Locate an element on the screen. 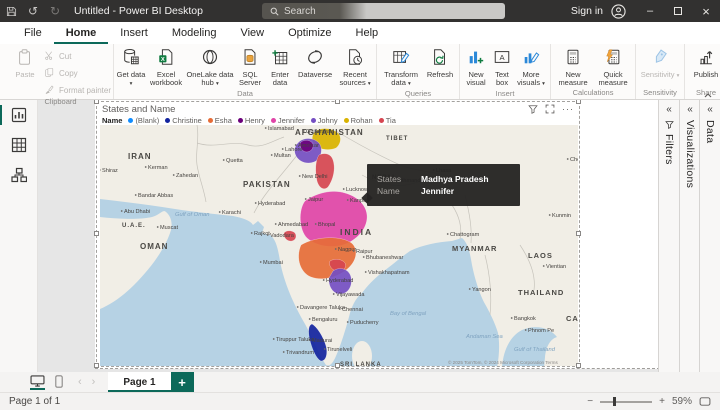 This screenshot has width=720, height=410. clipboard-icon is located at coordinates (25, 58).